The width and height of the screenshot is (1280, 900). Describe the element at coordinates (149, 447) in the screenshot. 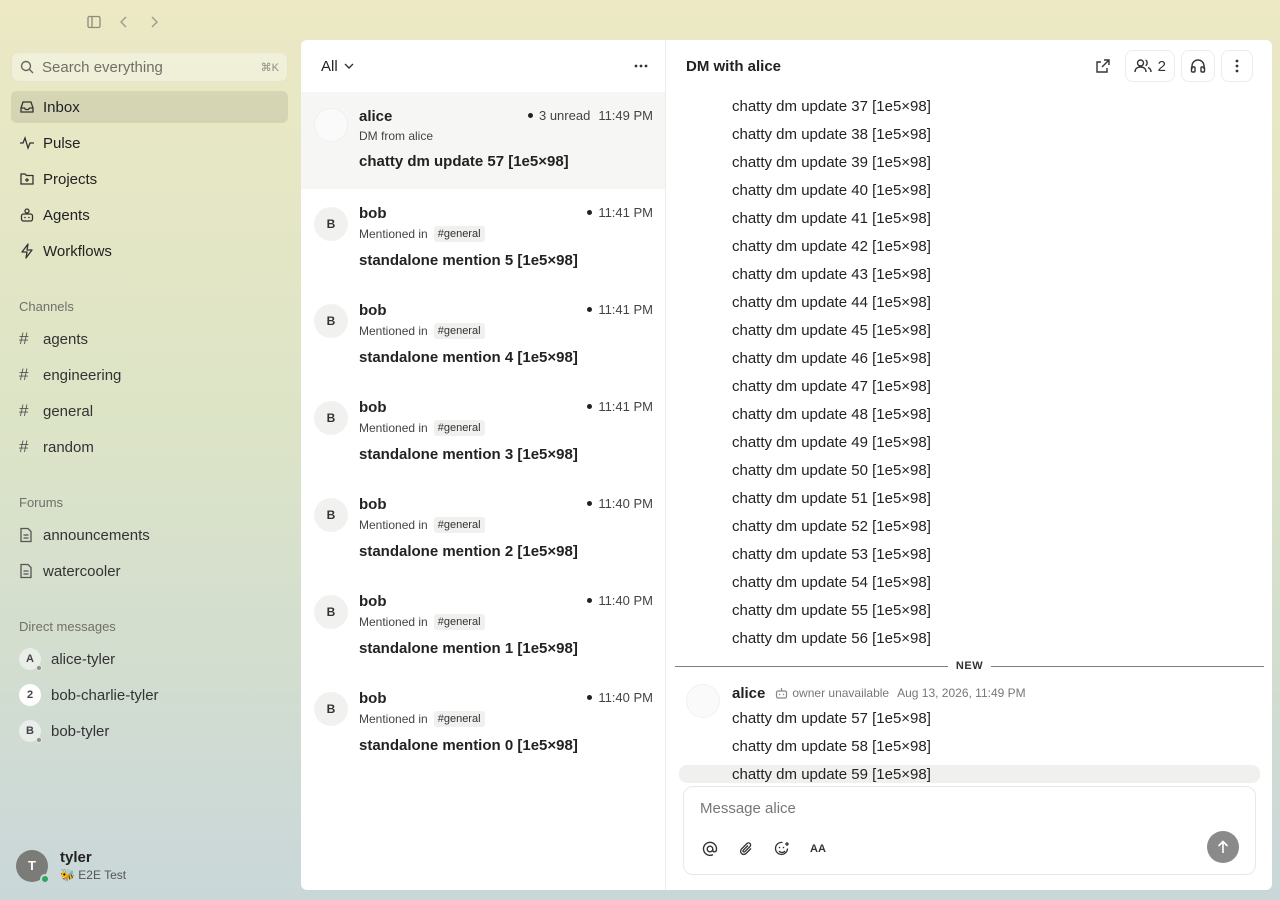

I see `channel-item-random: # random` at that location.